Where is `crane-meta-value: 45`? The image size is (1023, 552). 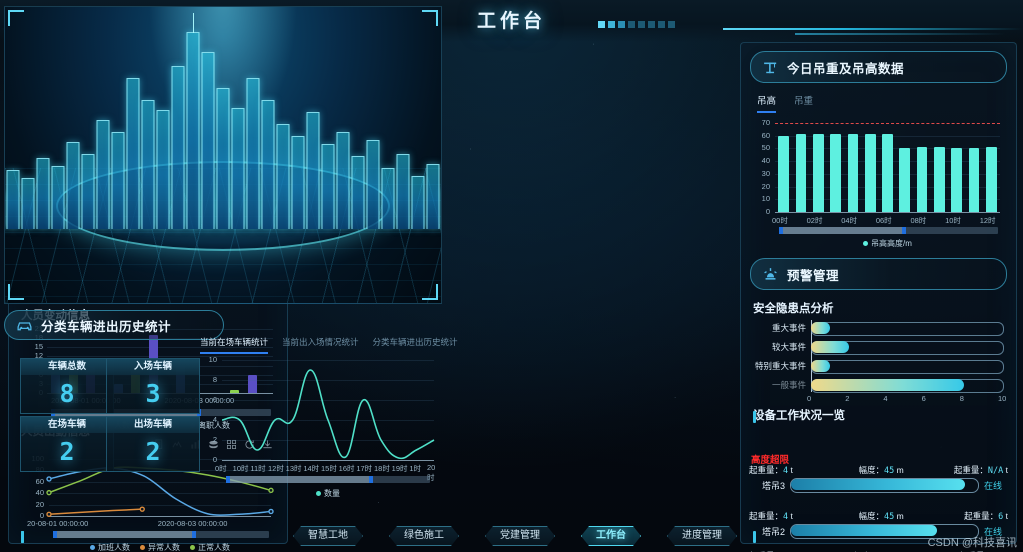
crane-meta-value: 45 is located at coordinates (889, 471).